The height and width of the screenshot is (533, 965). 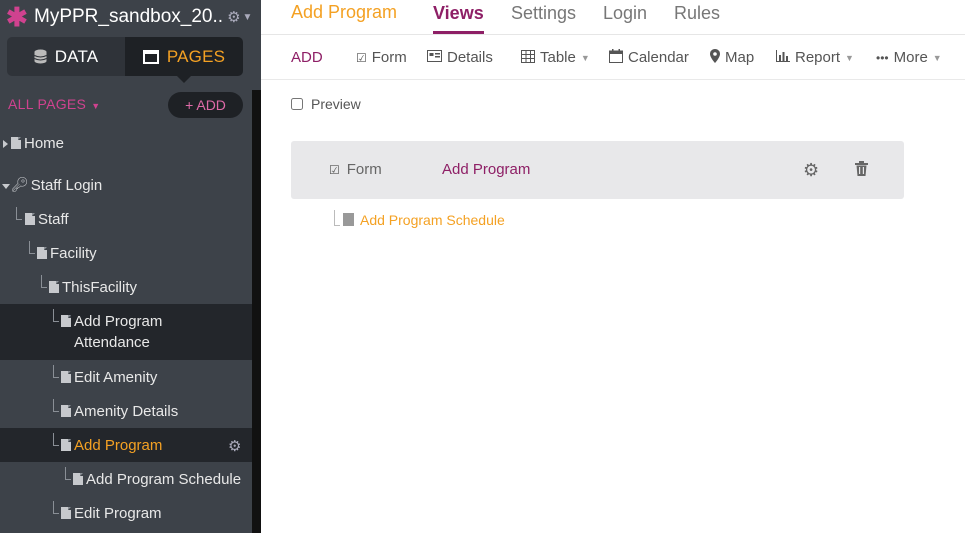 I want to click on bar-chart-icon, so click(x=783, y=57).